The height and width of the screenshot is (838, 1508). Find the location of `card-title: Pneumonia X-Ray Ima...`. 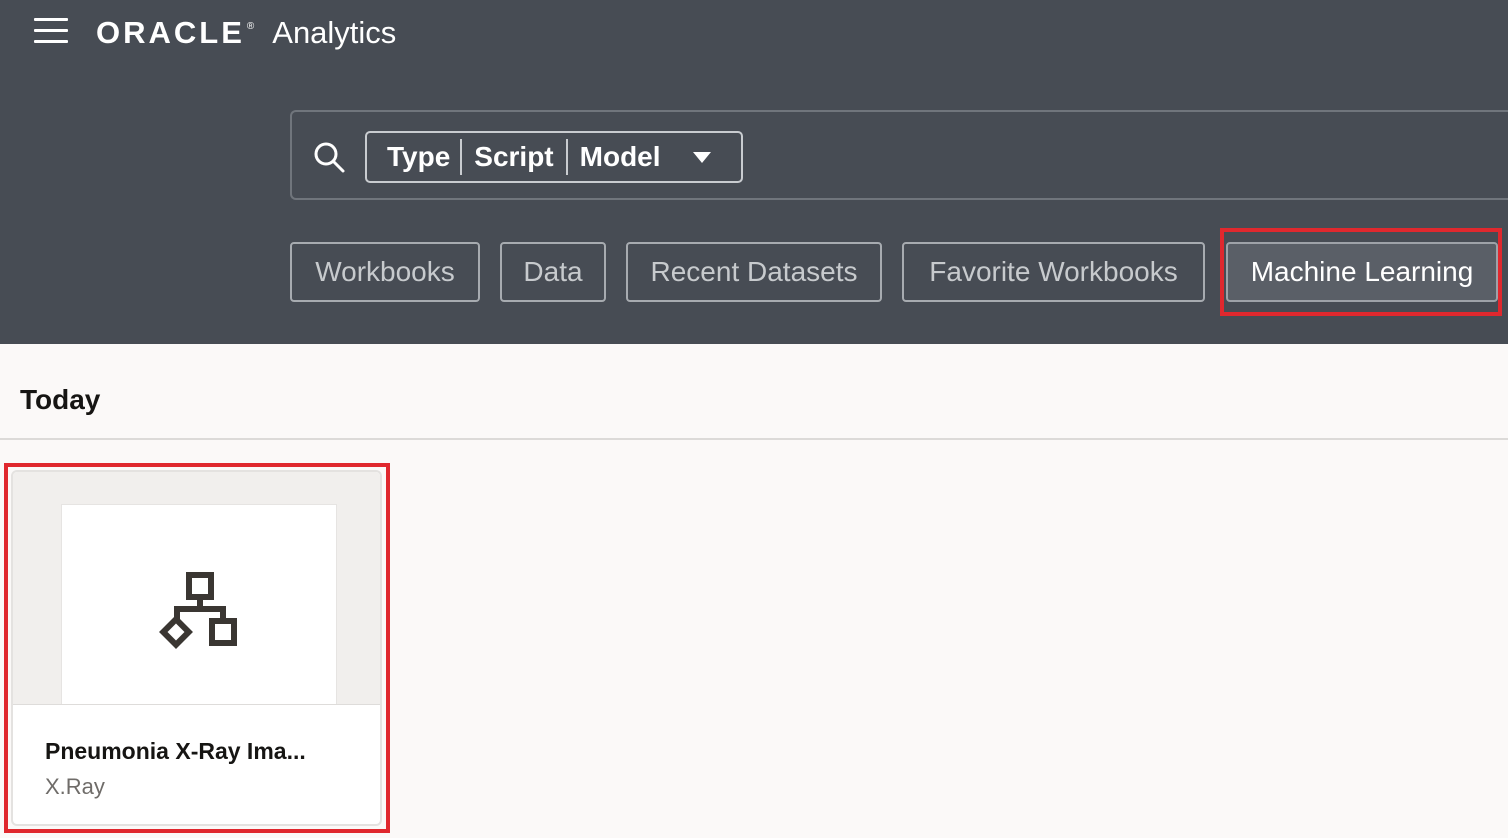

card-title: Pneumonia X-Ray Ima... is located at coordinates (175, 751).